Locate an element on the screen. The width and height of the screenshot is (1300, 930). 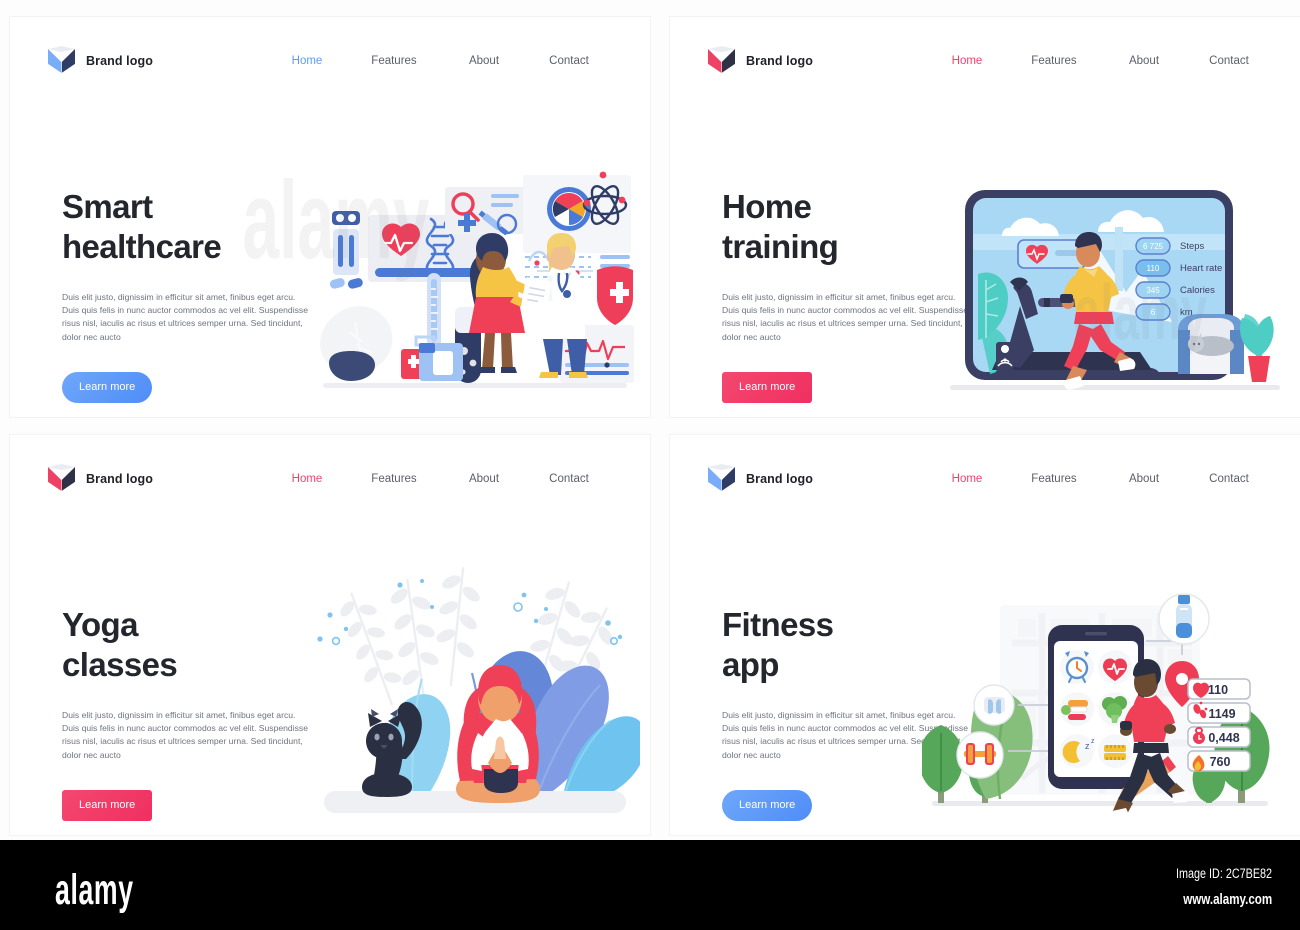
stat-label-heart-rate: Heart rate is located at coordinates (1201, 268).